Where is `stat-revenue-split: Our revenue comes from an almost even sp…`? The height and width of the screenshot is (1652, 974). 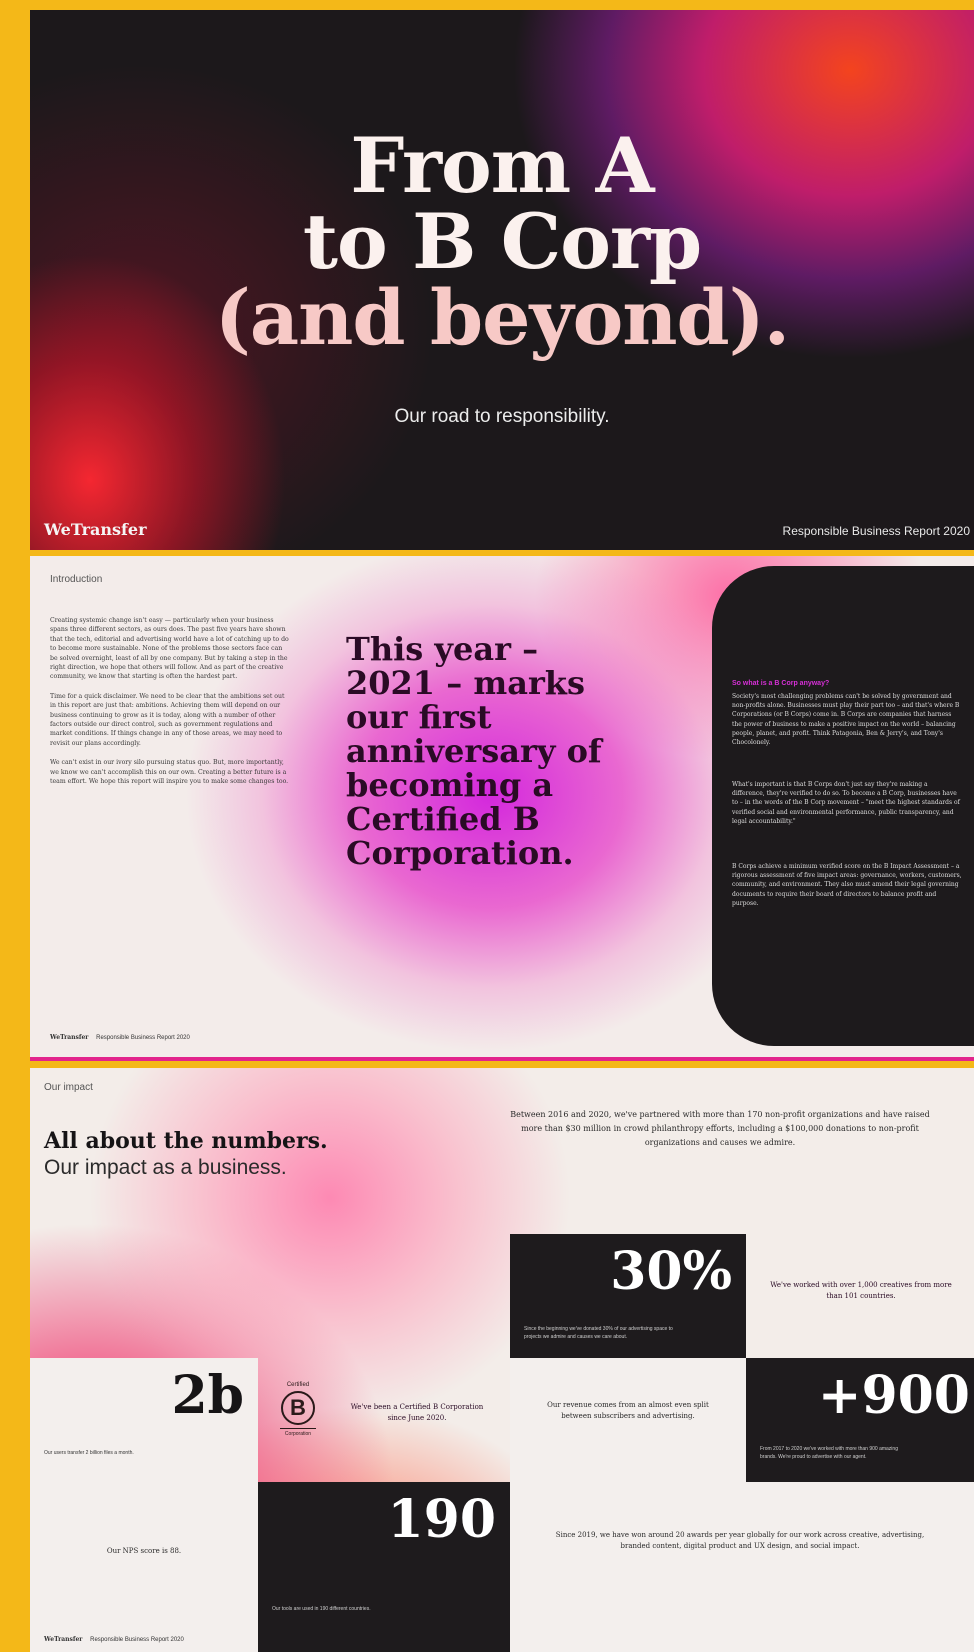 stat-revenue-split: Our revenue comes from an almost even sp… is located at coordinates (628, 1420).